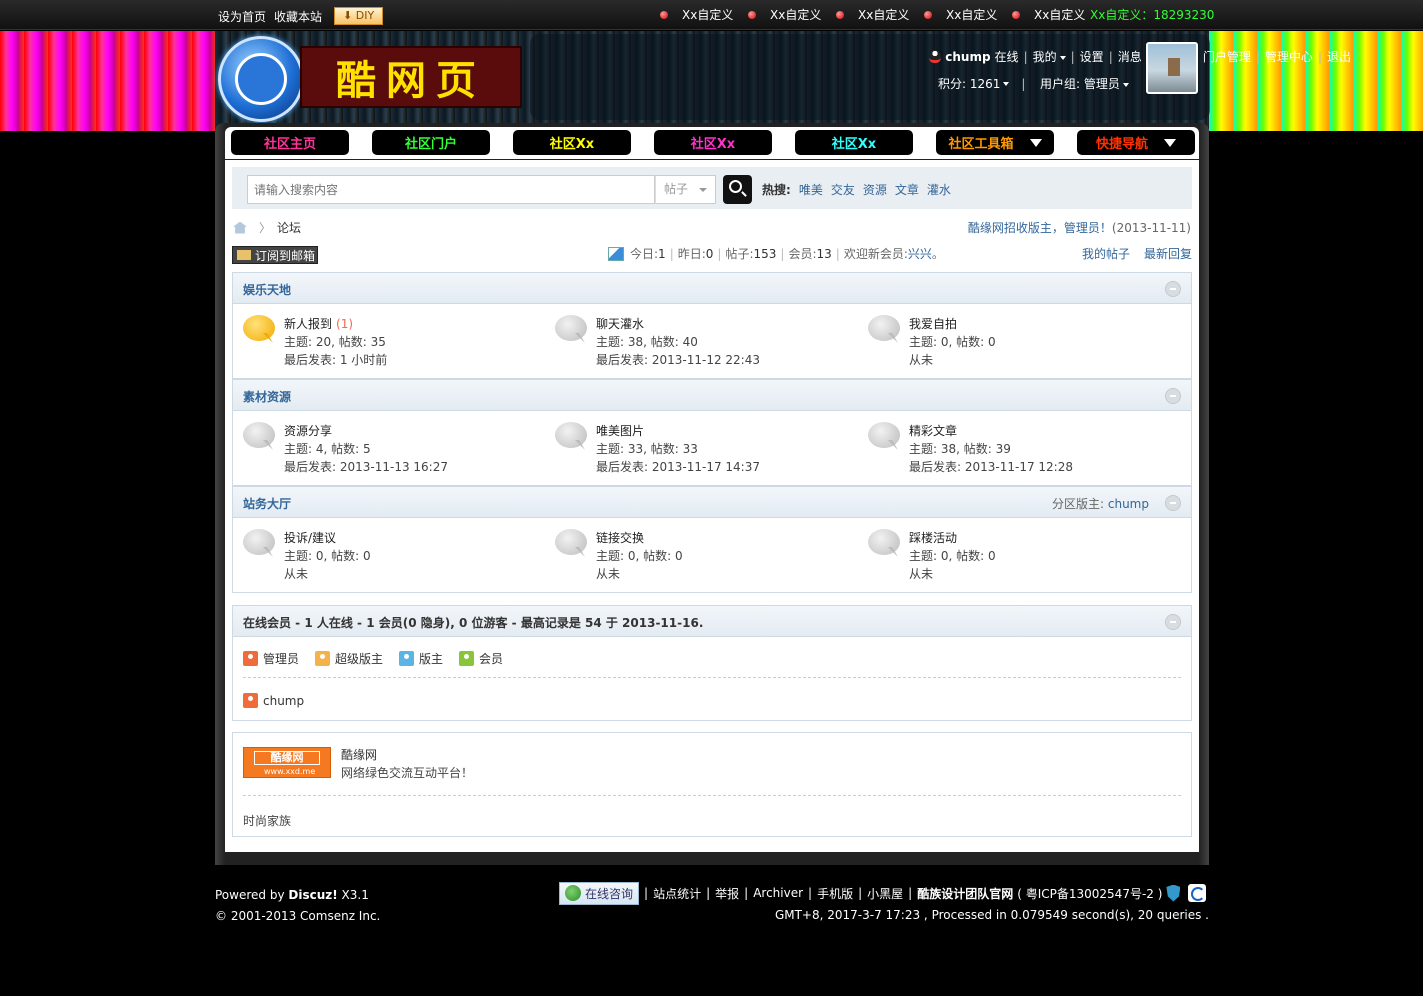 This screenshot has width=1423, height=996. I want to click on category-title: 站务大厅, so click(267, 503).